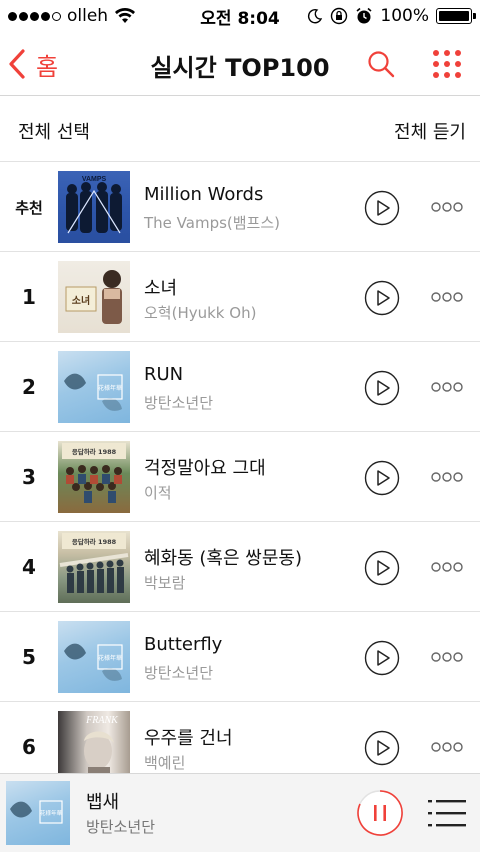 This screenshot has width=480, height=852. What do you see at coordinates (164, 374) in the screenshot?
I see `song-title: RUN` at bounding box center [164, 374].